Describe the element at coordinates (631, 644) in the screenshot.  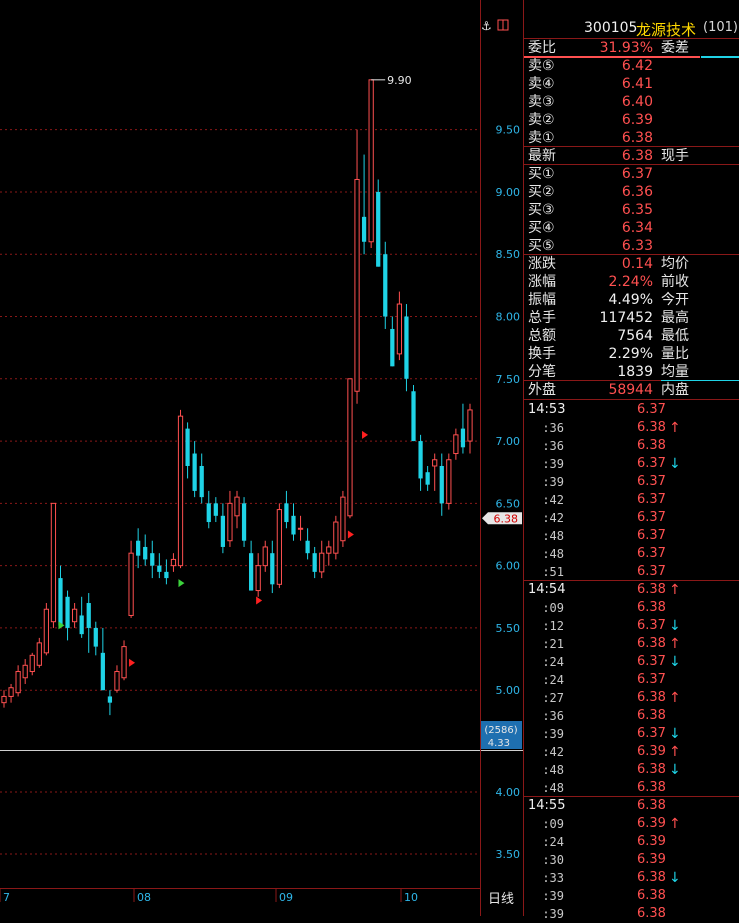
I see `tick-row: :21 6.38 ↑` at that location.